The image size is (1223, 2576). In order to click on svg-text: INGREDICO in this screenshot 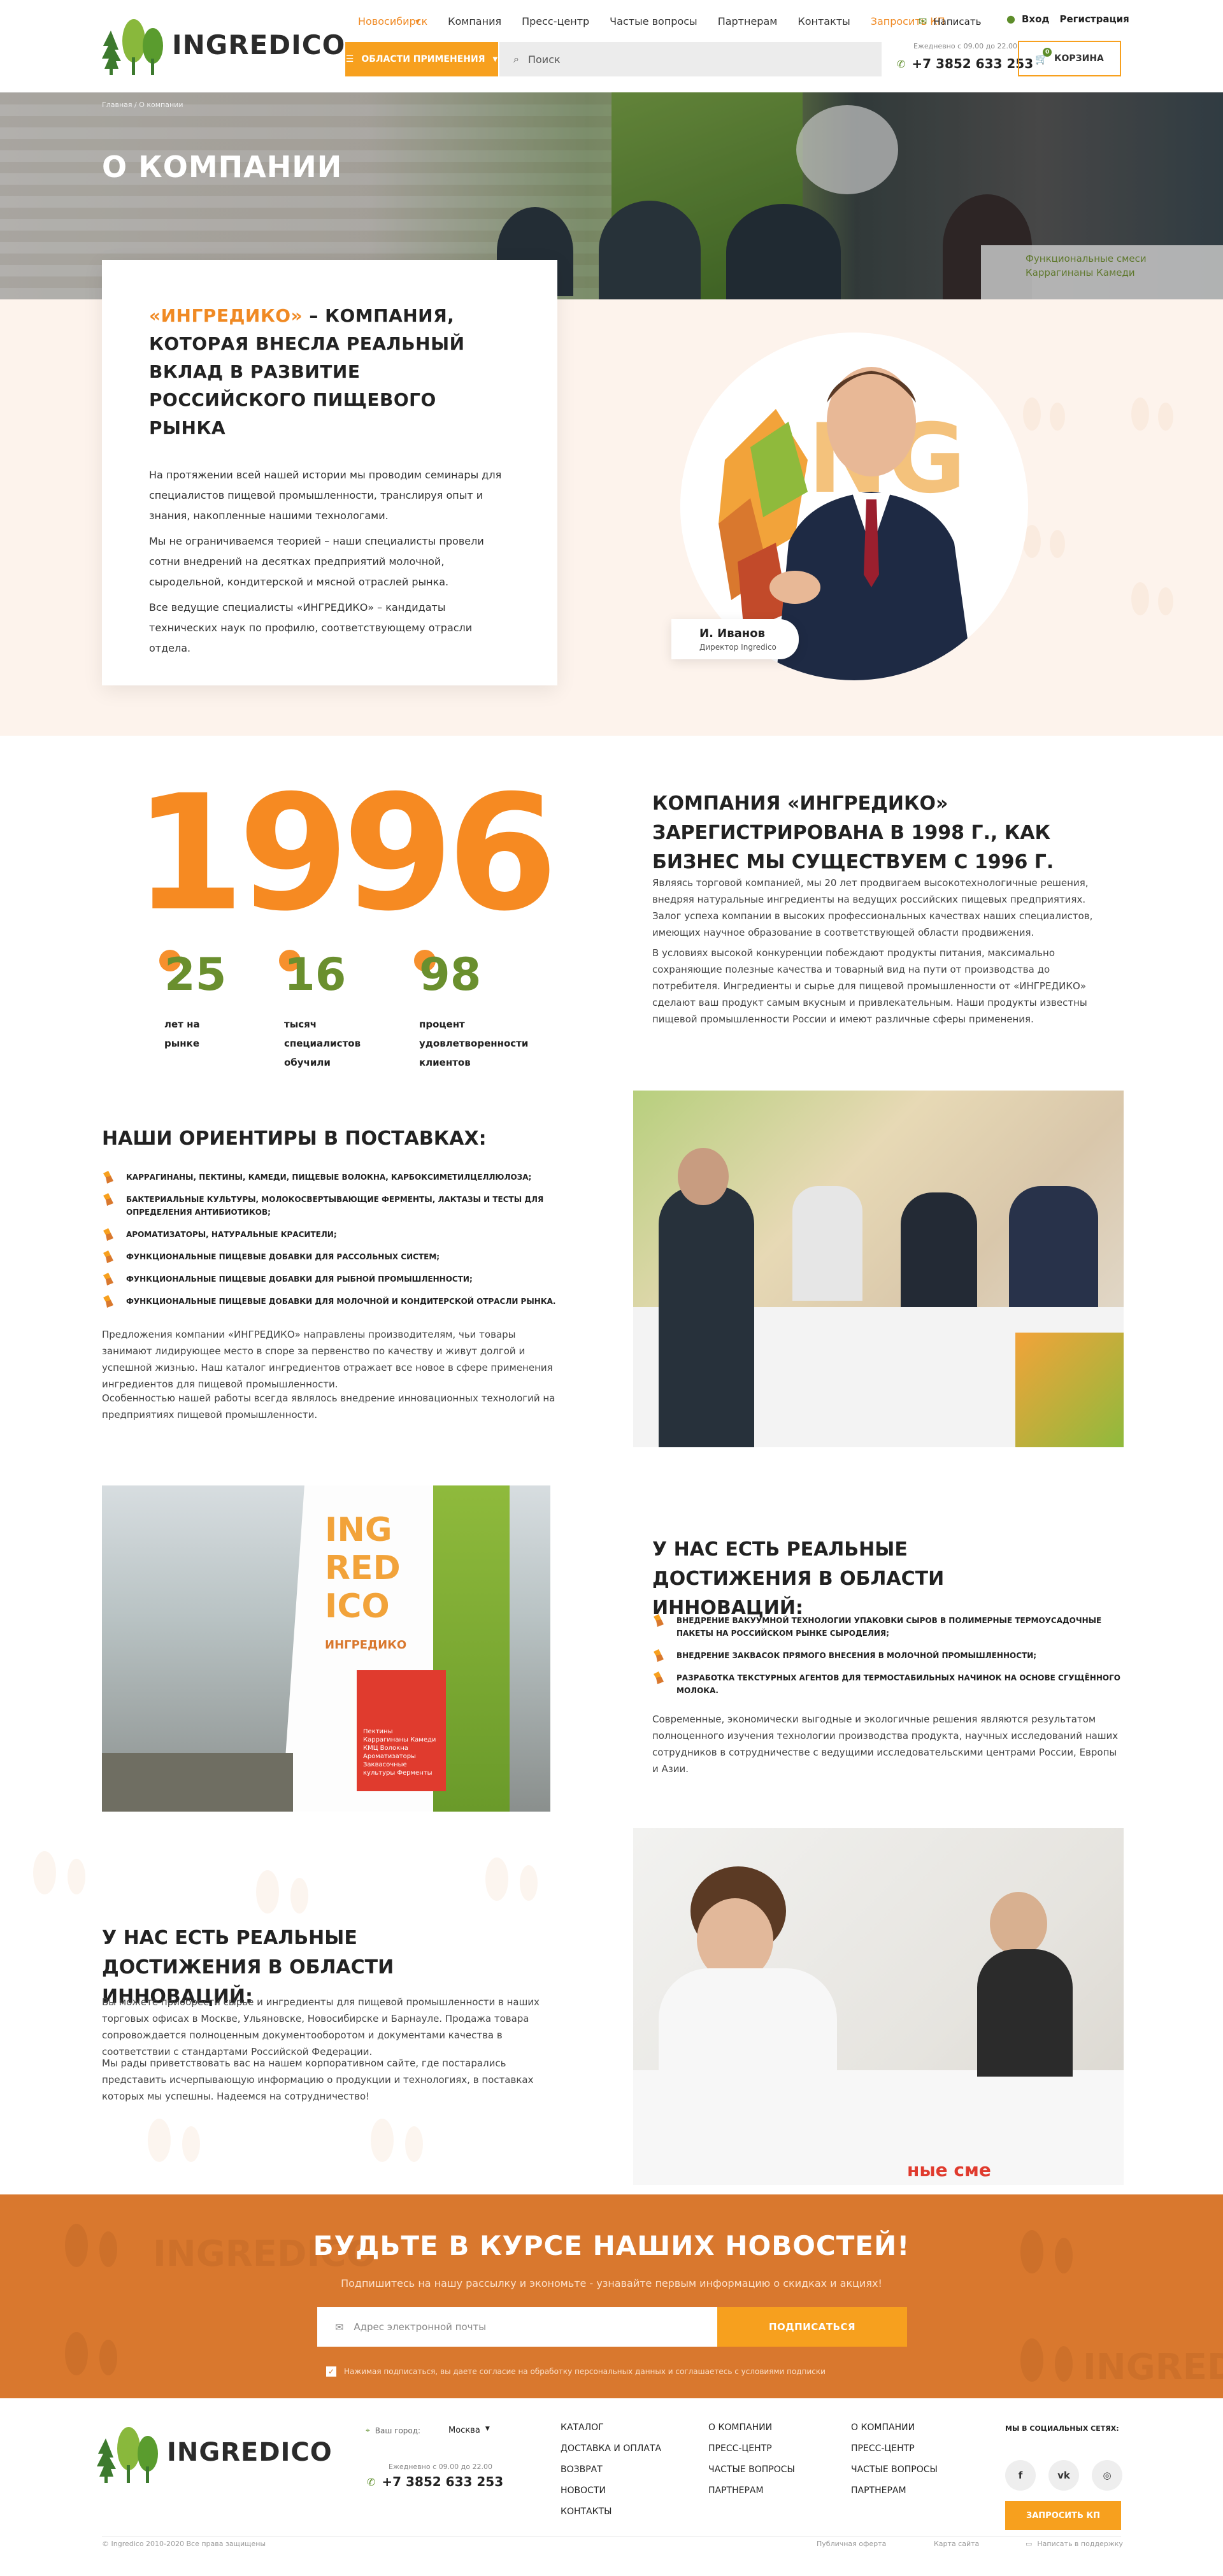, I will do `click(1153, 2367)`.